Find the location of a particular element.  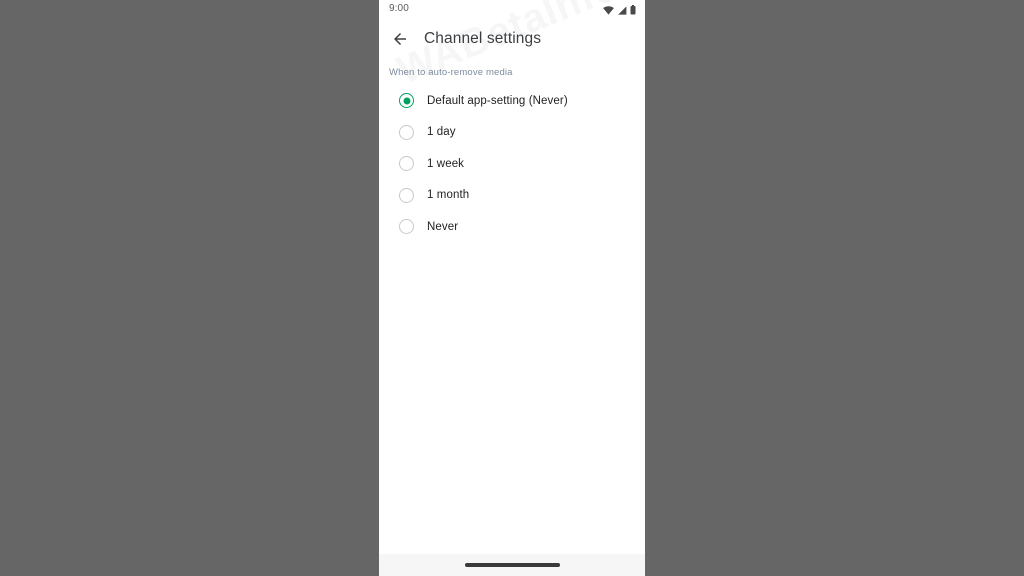

status-bar: 9:00 is located at coordinates (512, 9).